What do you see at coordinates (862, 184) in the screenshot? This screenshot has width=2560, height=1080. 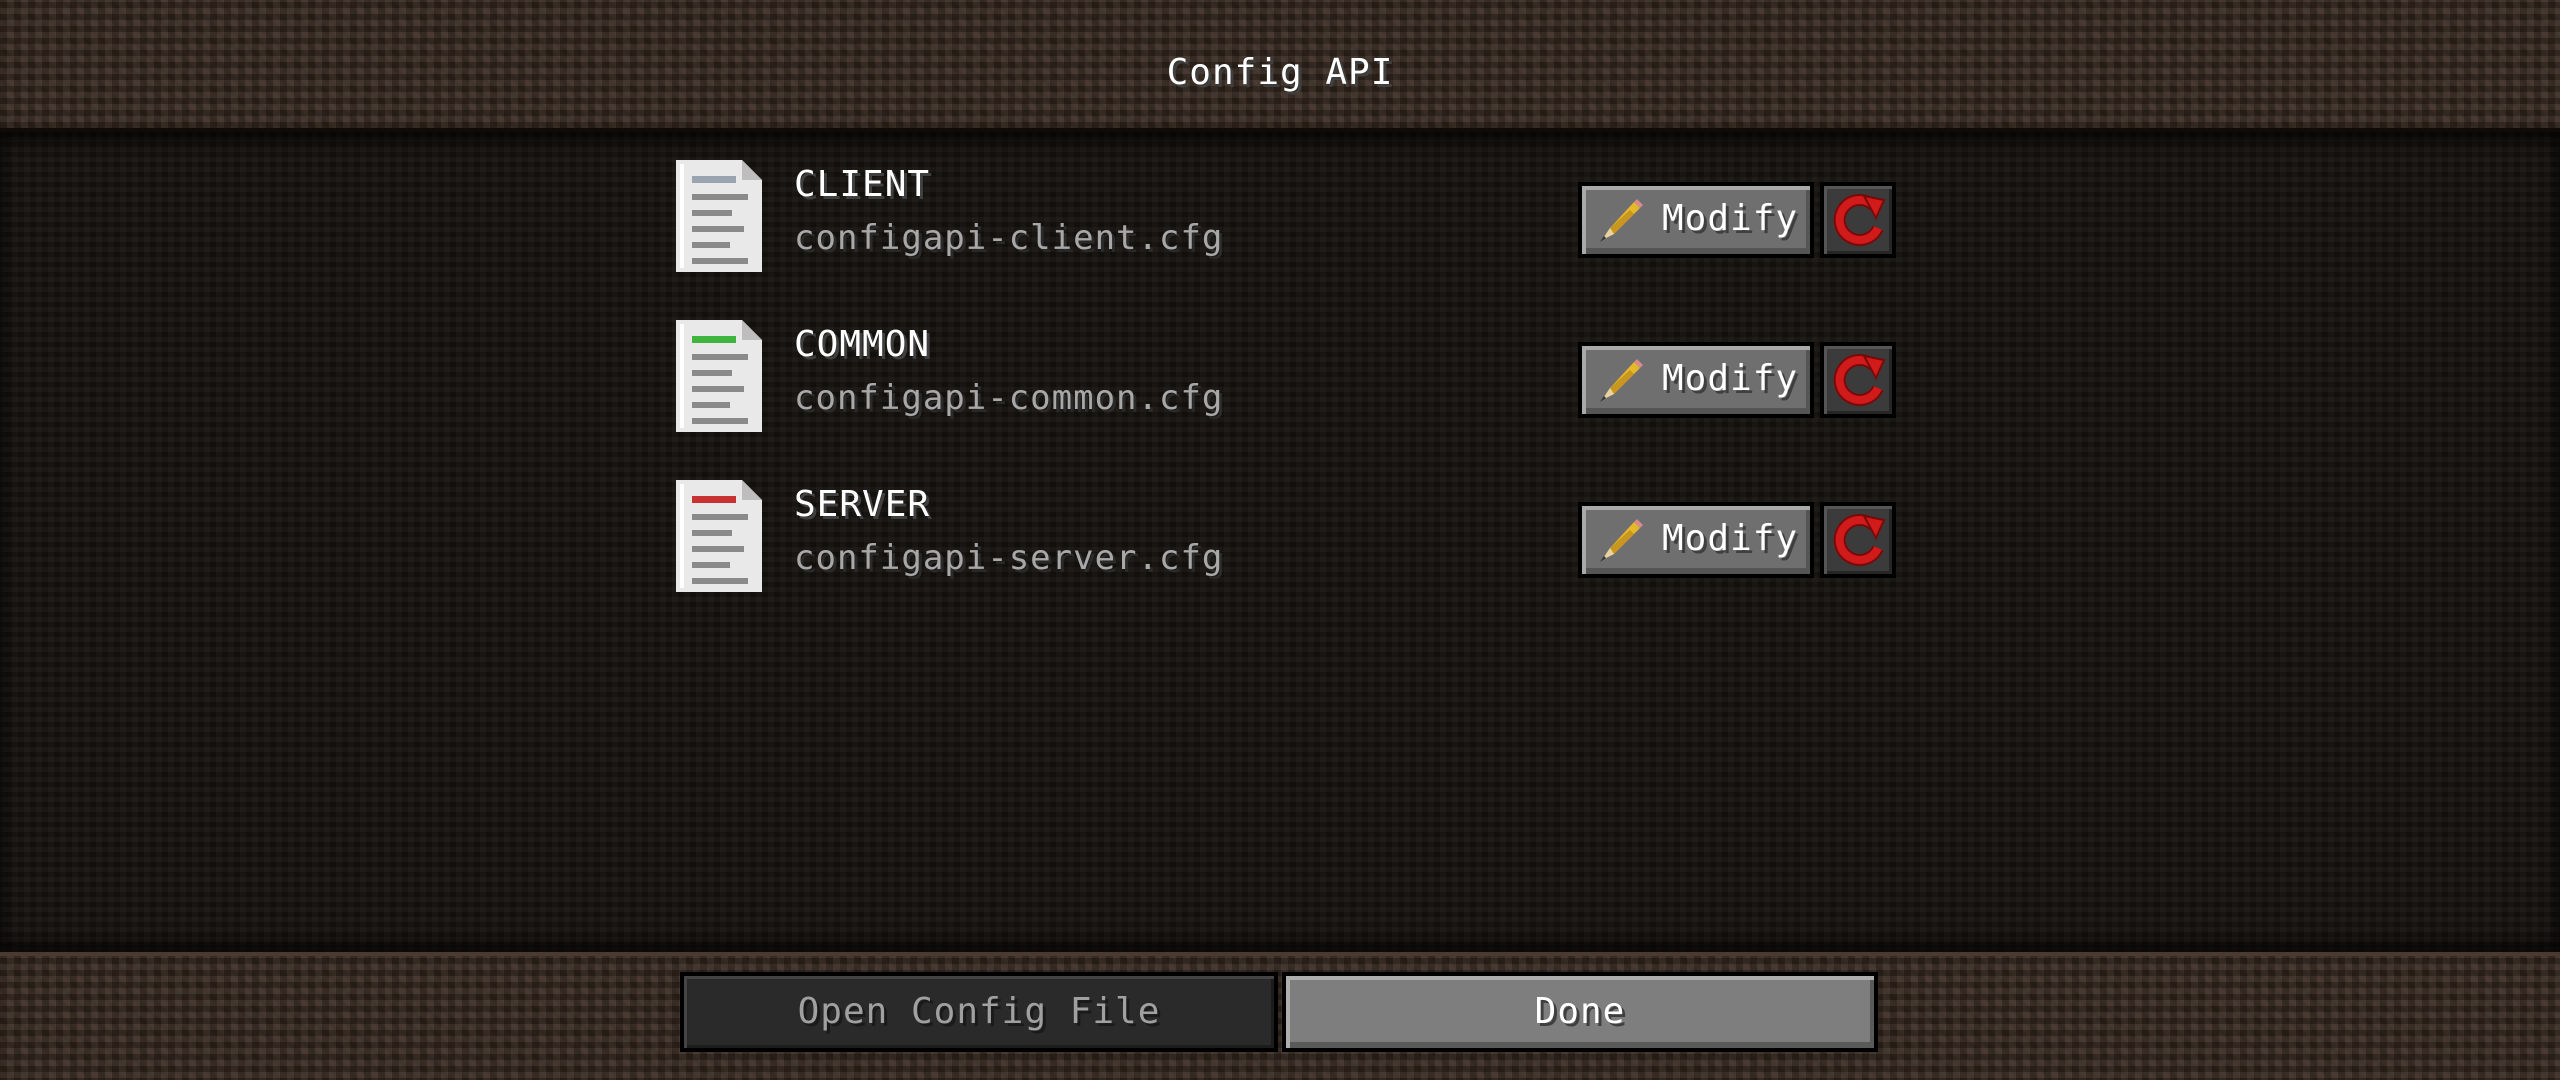 I see `config-name: CLIENT` at bounding box center [862, 184].